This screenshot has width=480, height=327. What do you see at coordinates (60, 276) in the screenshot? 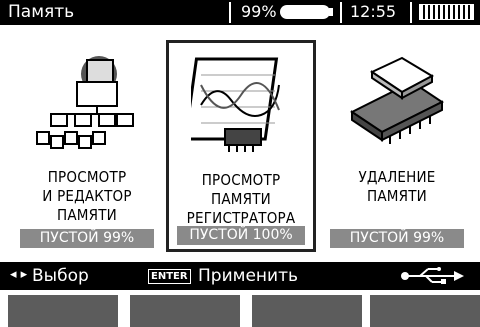
I see `select-hint-label: Выбор` at bounding box center [60, 276].